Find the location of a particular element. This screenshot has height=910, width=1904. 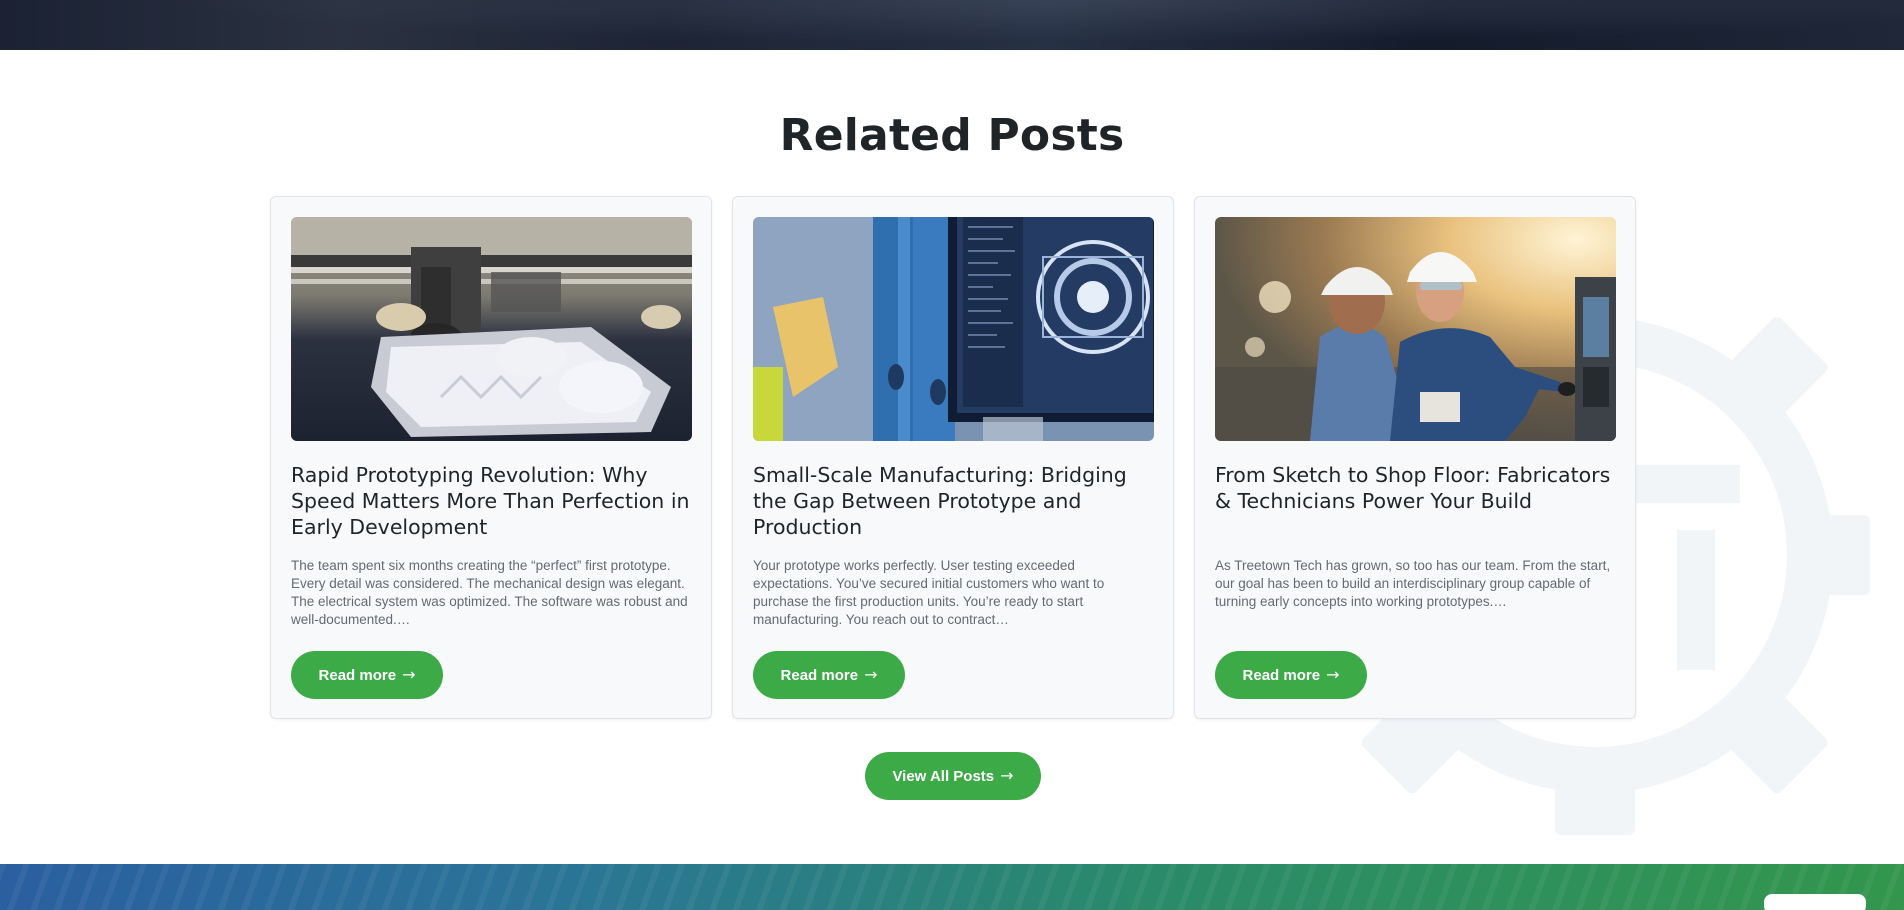

view-all-posts-label: View All Posts is located at coordinates (943, 776).